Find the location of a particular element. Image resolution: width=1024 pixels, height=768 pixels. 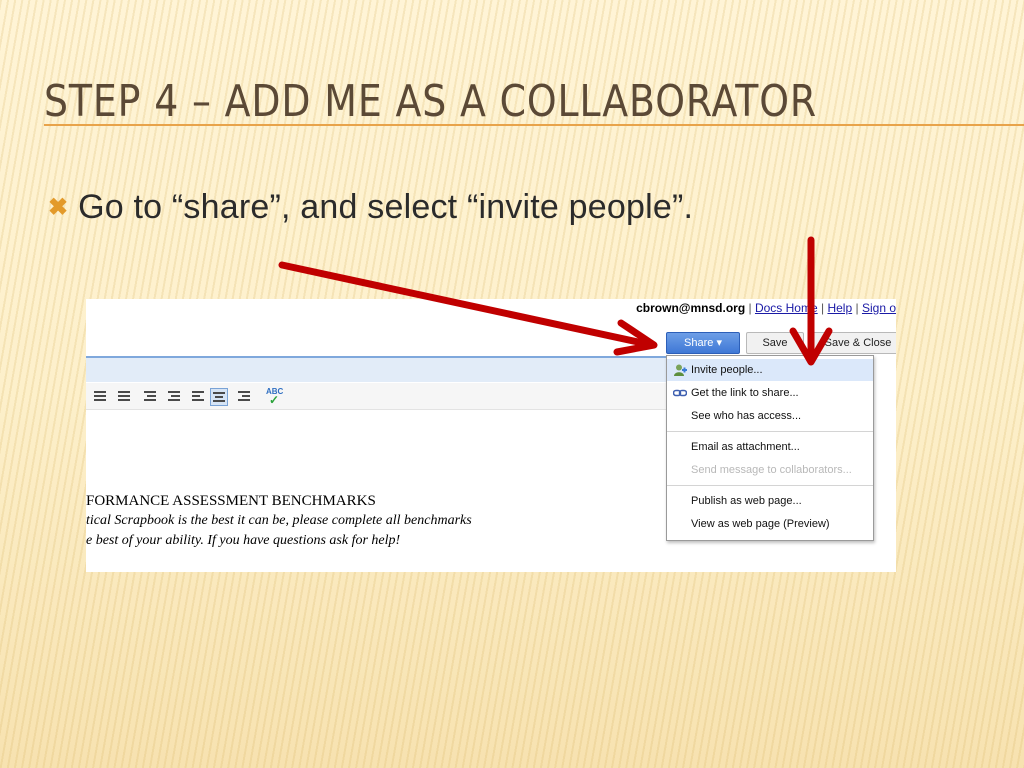

arrow-overlay is located at coordinates (555, 301).